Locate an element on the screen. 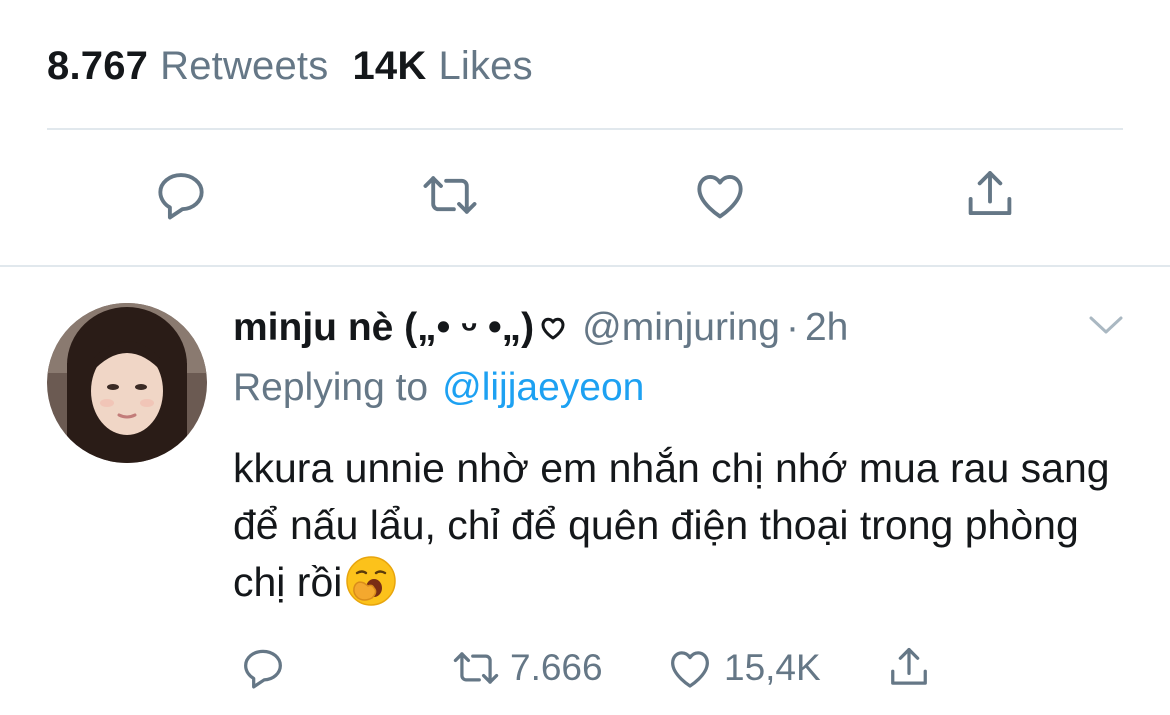 The image size is (1170, 715). display-name: minju nè („• ᵕ •„) is located at coordinates (383, 328).